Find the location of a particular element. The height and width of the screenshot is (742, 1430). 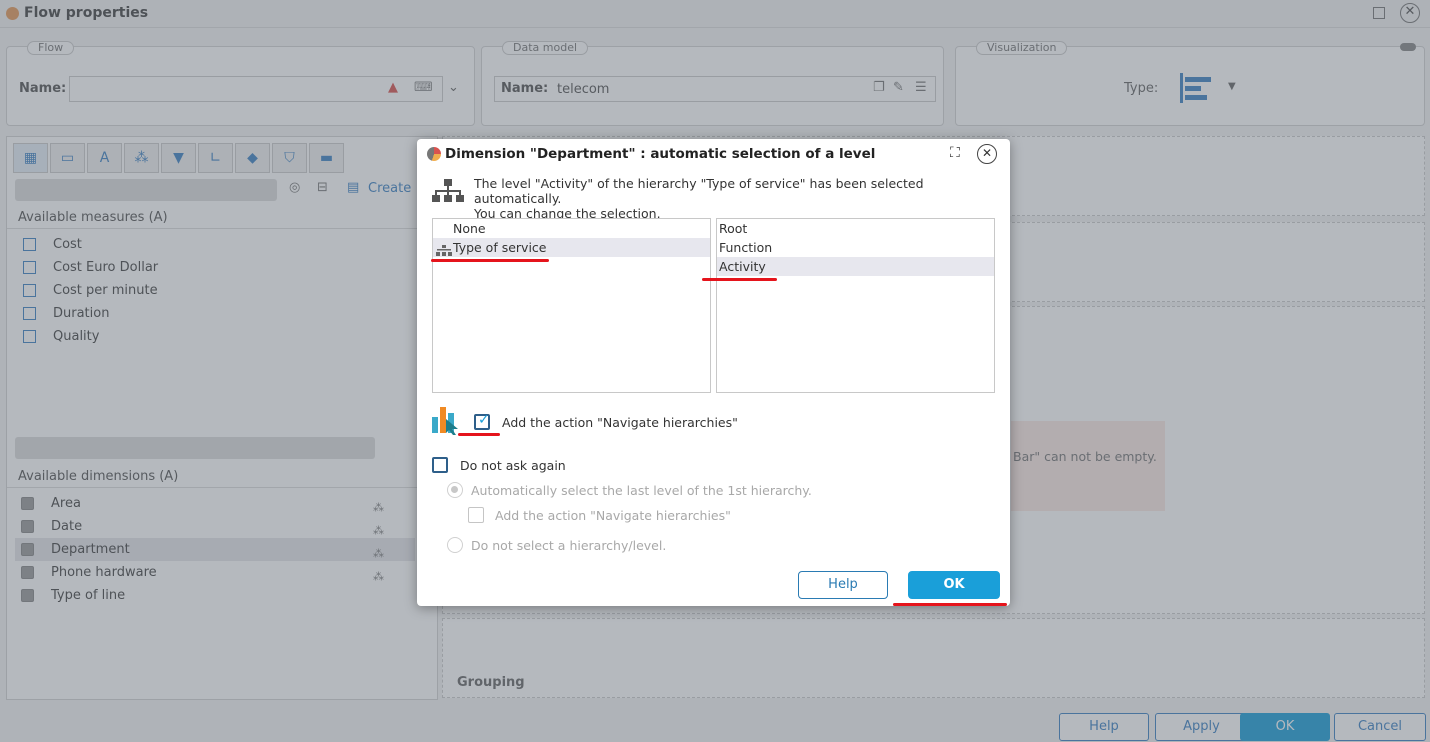

radio-dot is located at coordinates (454, 489).